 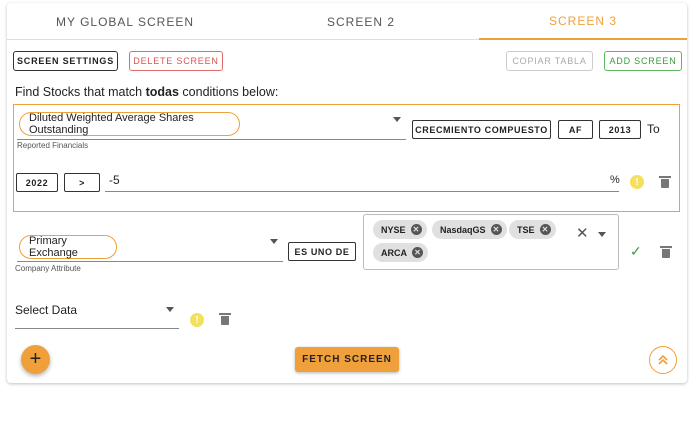 I want to click on confirm-check-icon: ✓, so click(x=636, y=251).